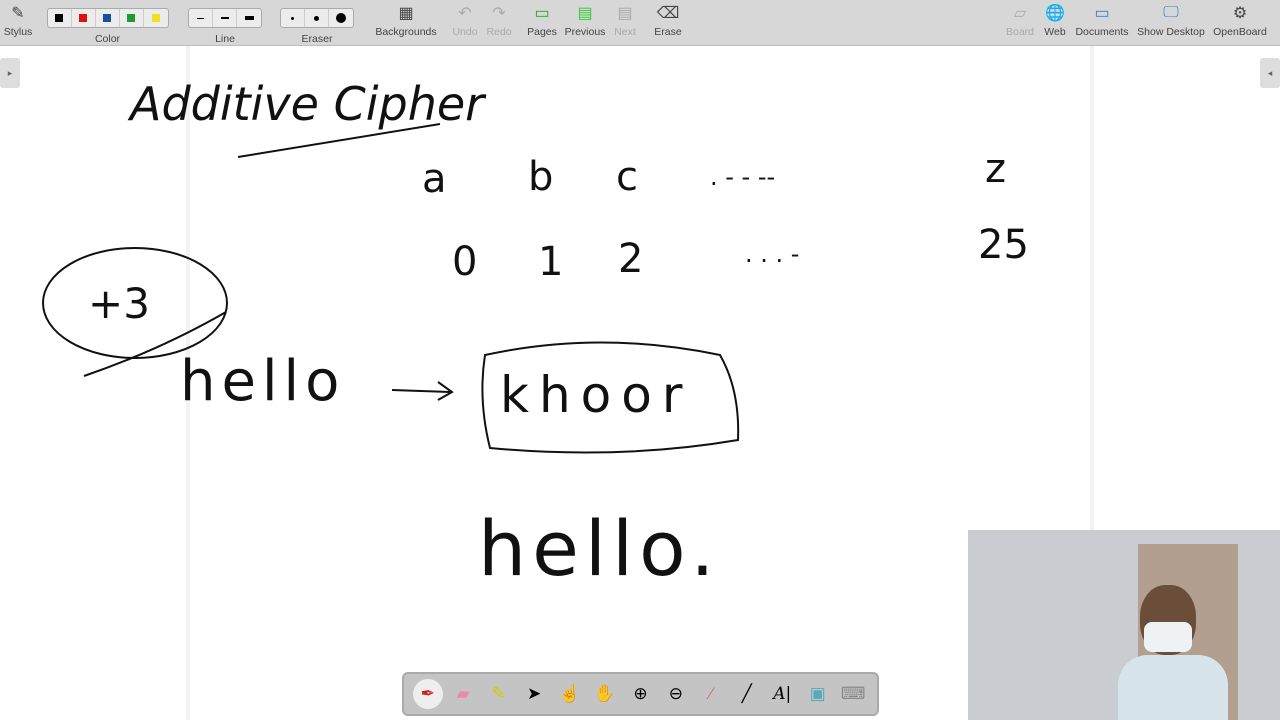  What do you see at coordinates (1171, 12) in the screenshot?
I see `desktop-icon: 🖵` at bounding box center [1171, 12].